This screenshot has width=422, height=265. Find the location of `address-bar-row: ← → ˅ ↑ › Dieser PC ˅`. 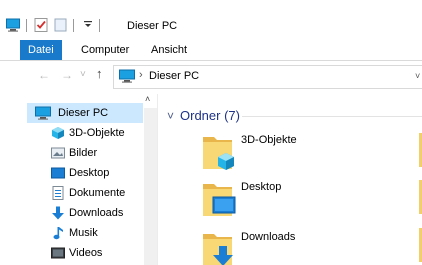

address-bar-row: ← → ˅ ↑ › Dieser PC ˅ is located at coordinates (211, 76).